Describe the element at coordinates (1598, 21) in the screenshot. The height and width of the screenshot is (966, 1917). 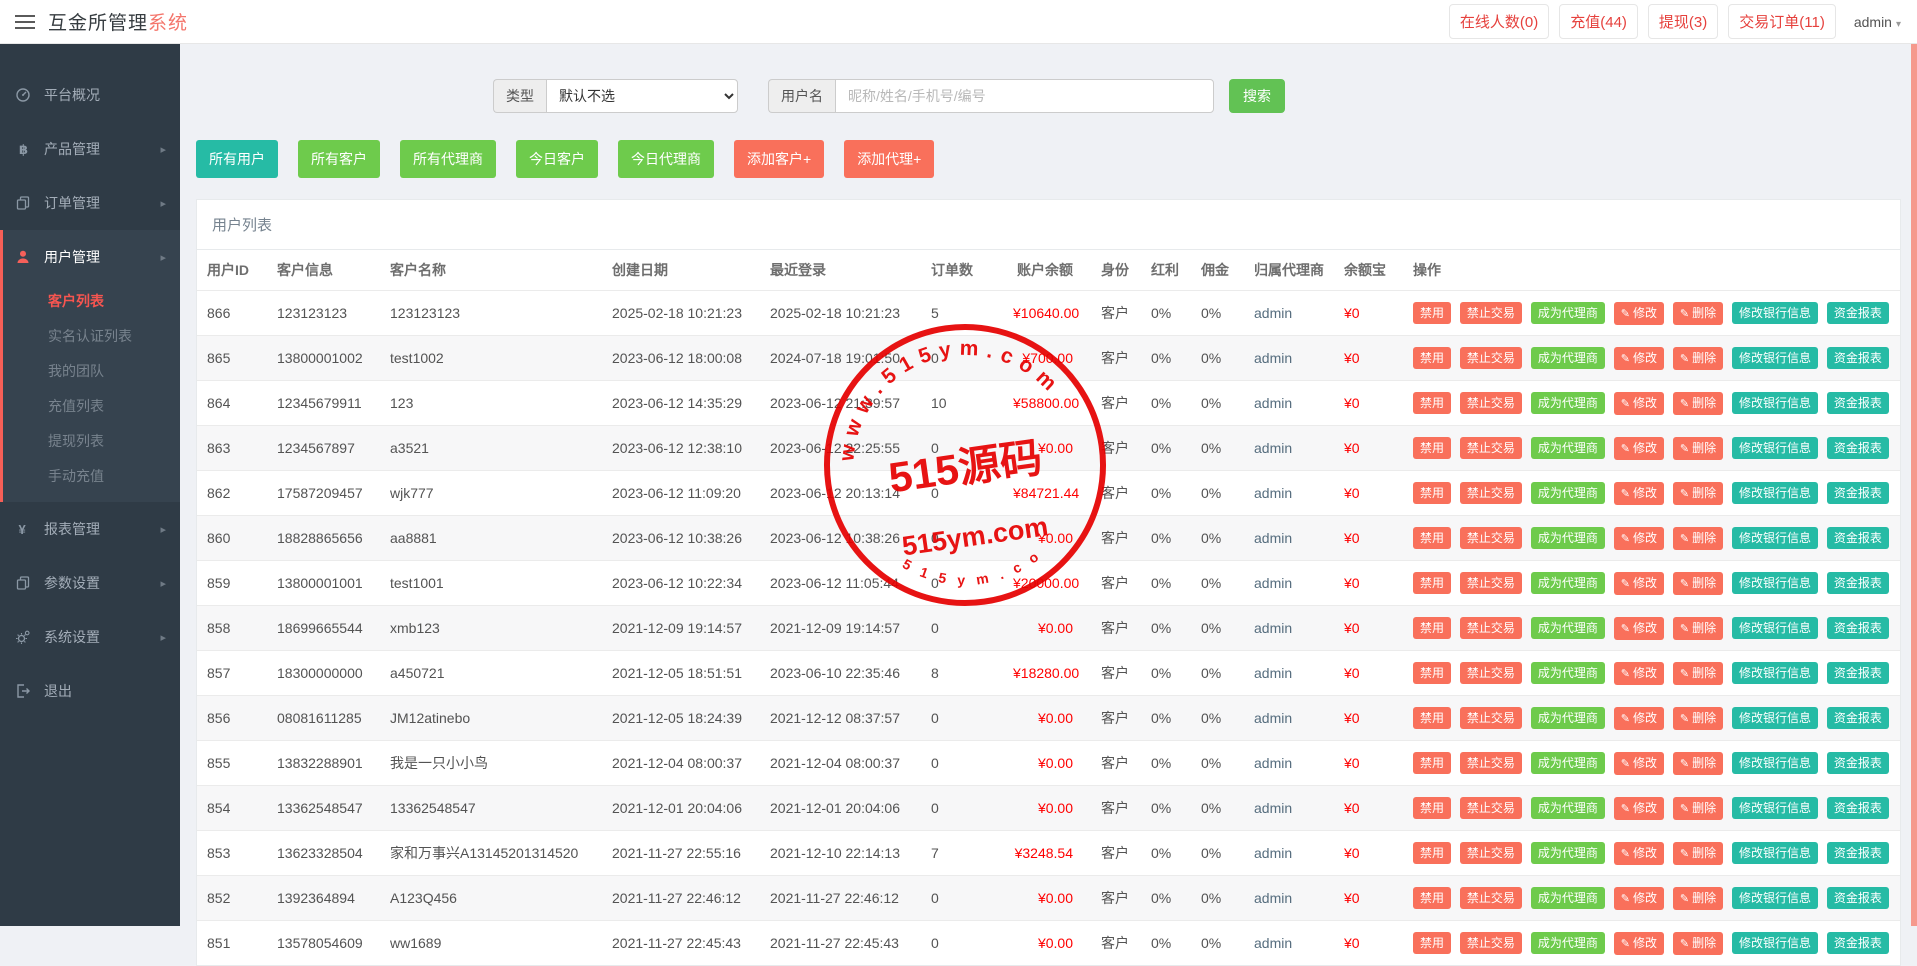
I see `header-stat: 充值(44)` at that location.